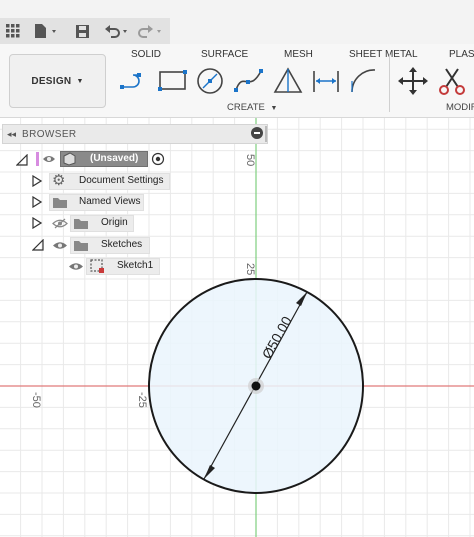 This screenshot has height=537, width=474. I want to click on spline-icon, so click(249, 81).